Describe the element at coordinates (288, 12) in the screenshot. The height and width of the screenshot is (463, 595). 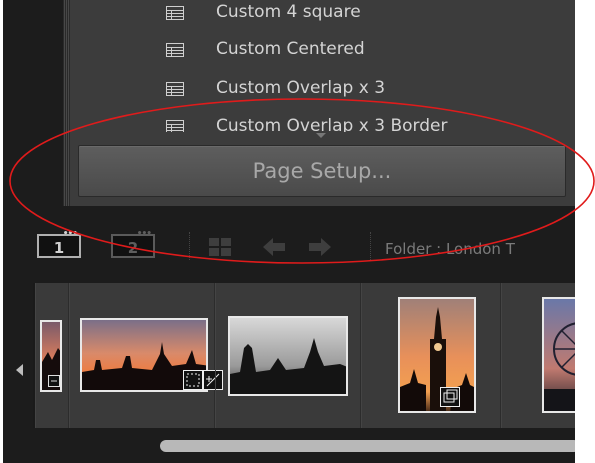
I see `template-item-label: Custom 4 square` at that location.